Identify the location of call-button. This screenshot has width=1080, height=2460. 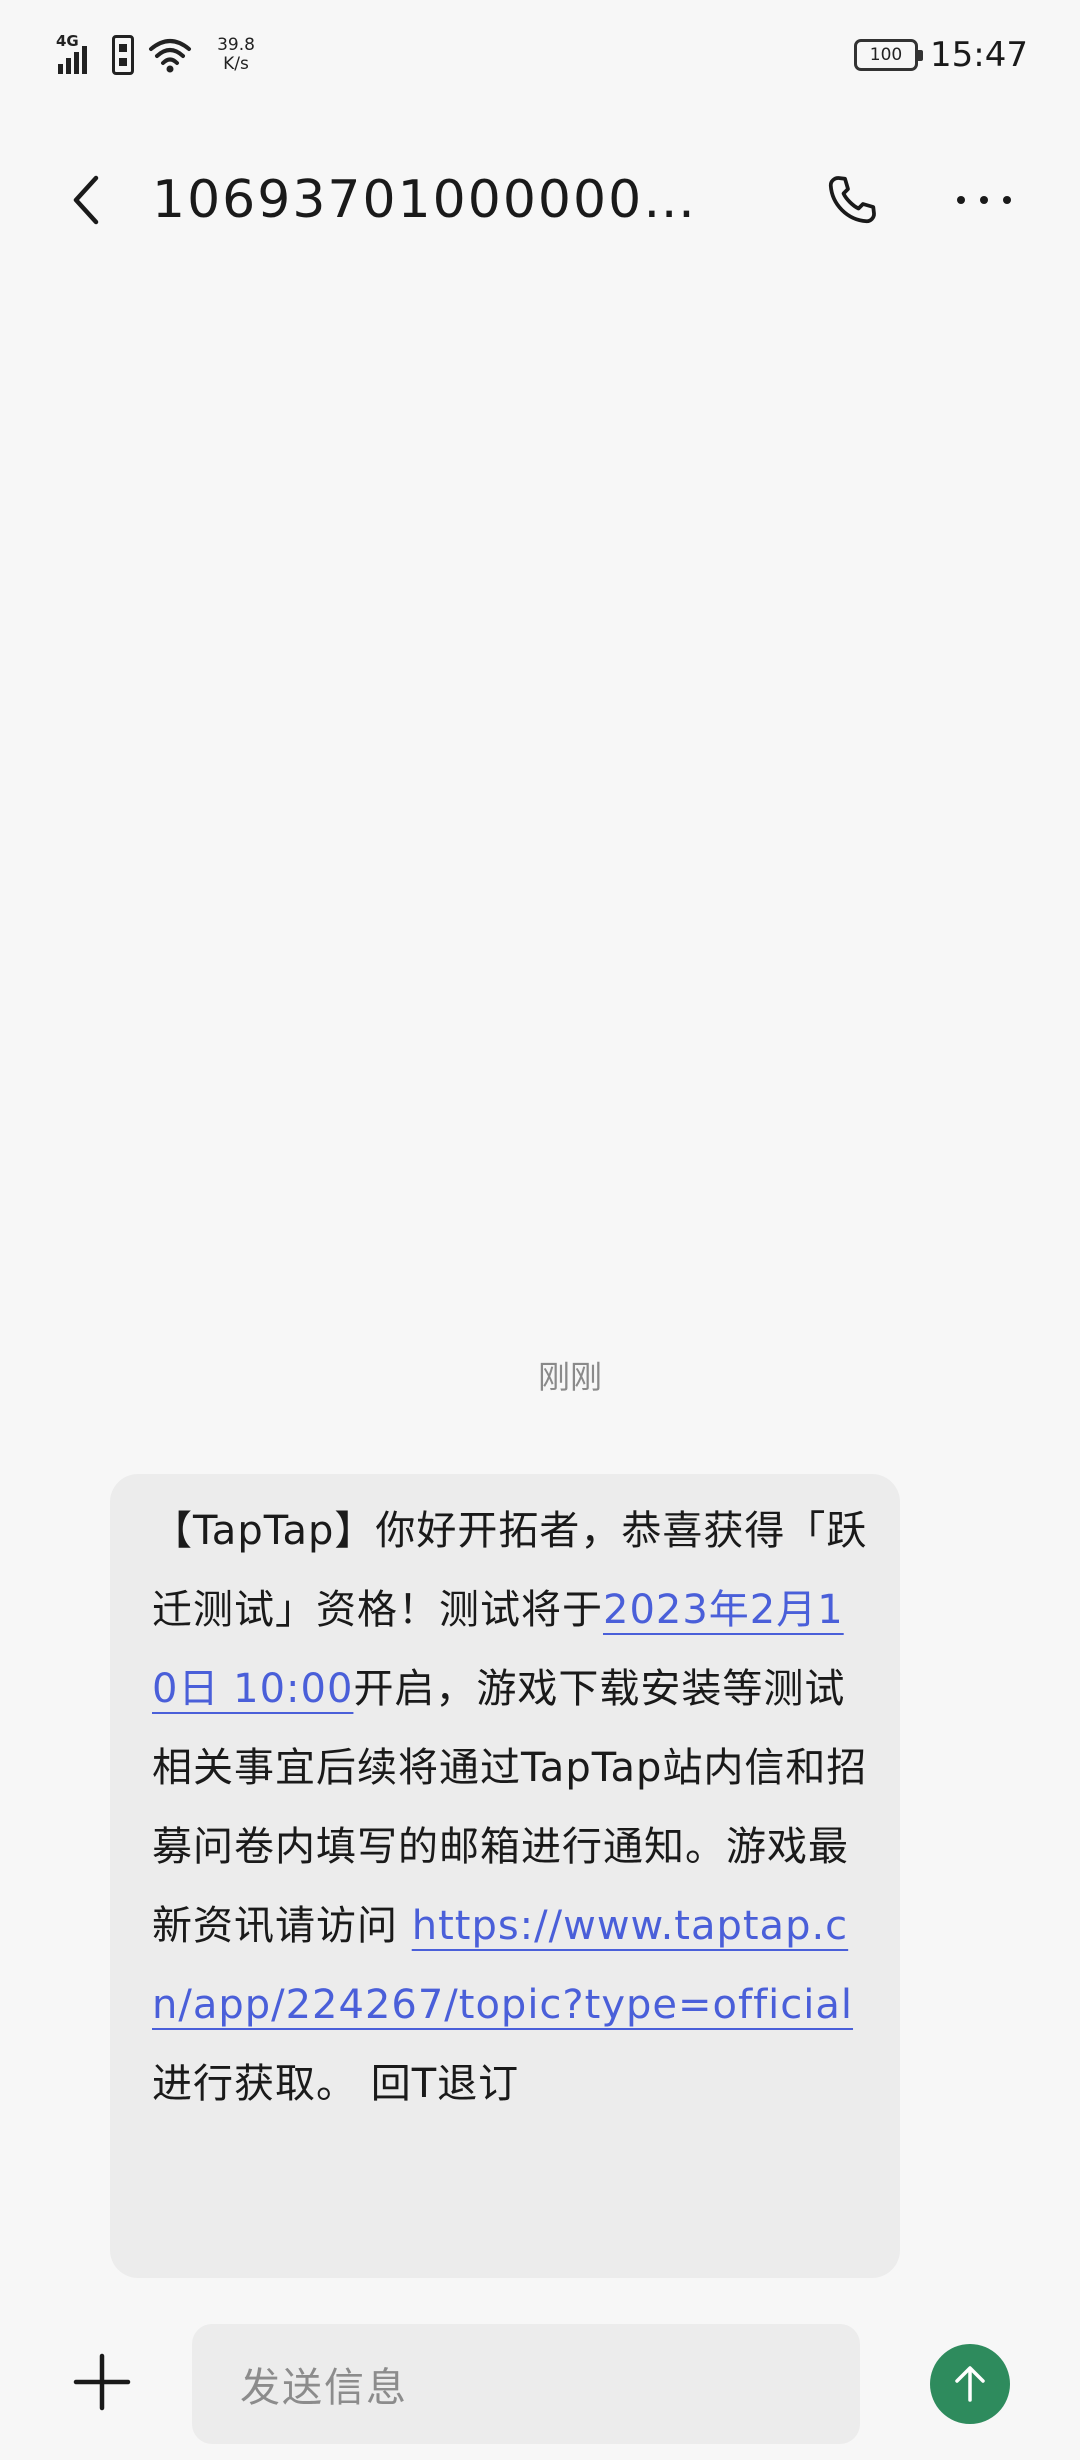
(852, 200).